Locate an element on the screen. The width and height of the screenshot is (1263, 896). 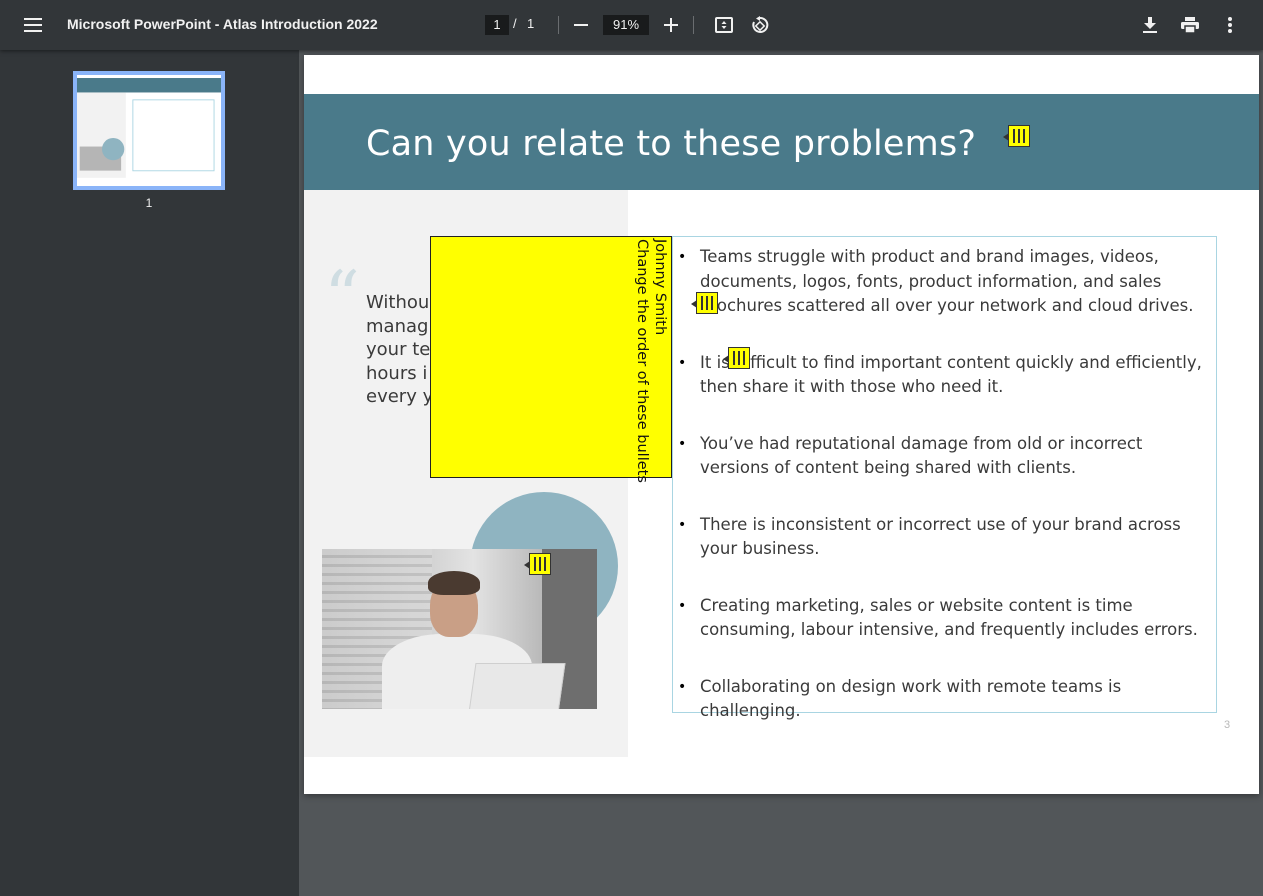
thumb-banner is located at coordinates (149, 85).